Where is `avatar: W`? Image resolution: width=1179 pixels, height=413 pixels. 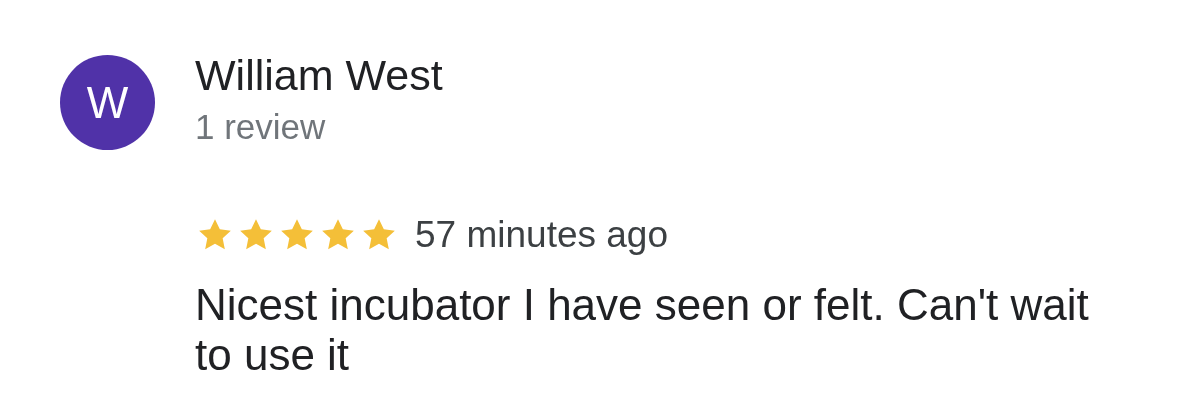
avatar: W is located at coordinates (107, 102).